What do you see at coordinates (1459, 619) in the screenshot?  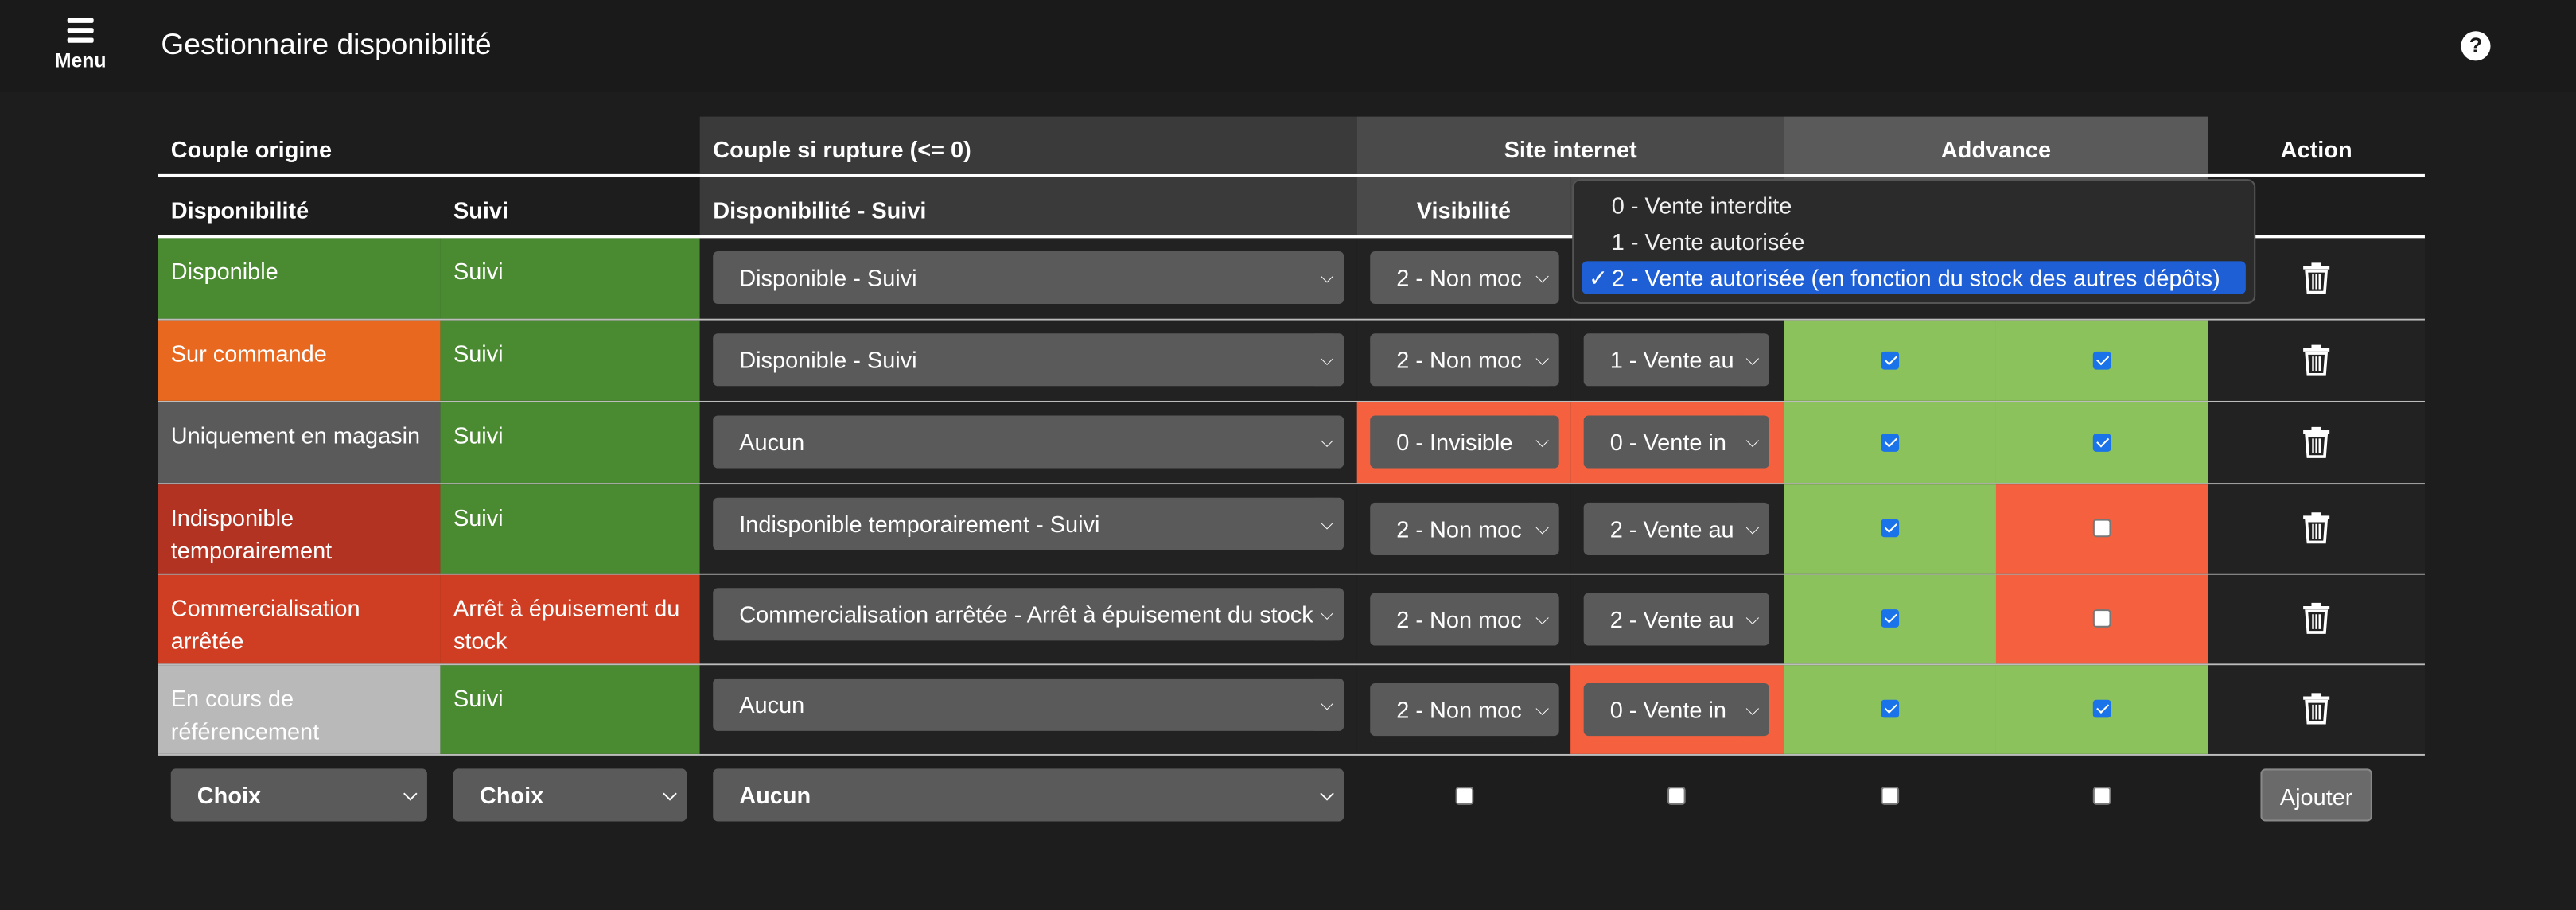 I see `visibilite-value: 2 - Non moc` at bounding box center [1459, 619].